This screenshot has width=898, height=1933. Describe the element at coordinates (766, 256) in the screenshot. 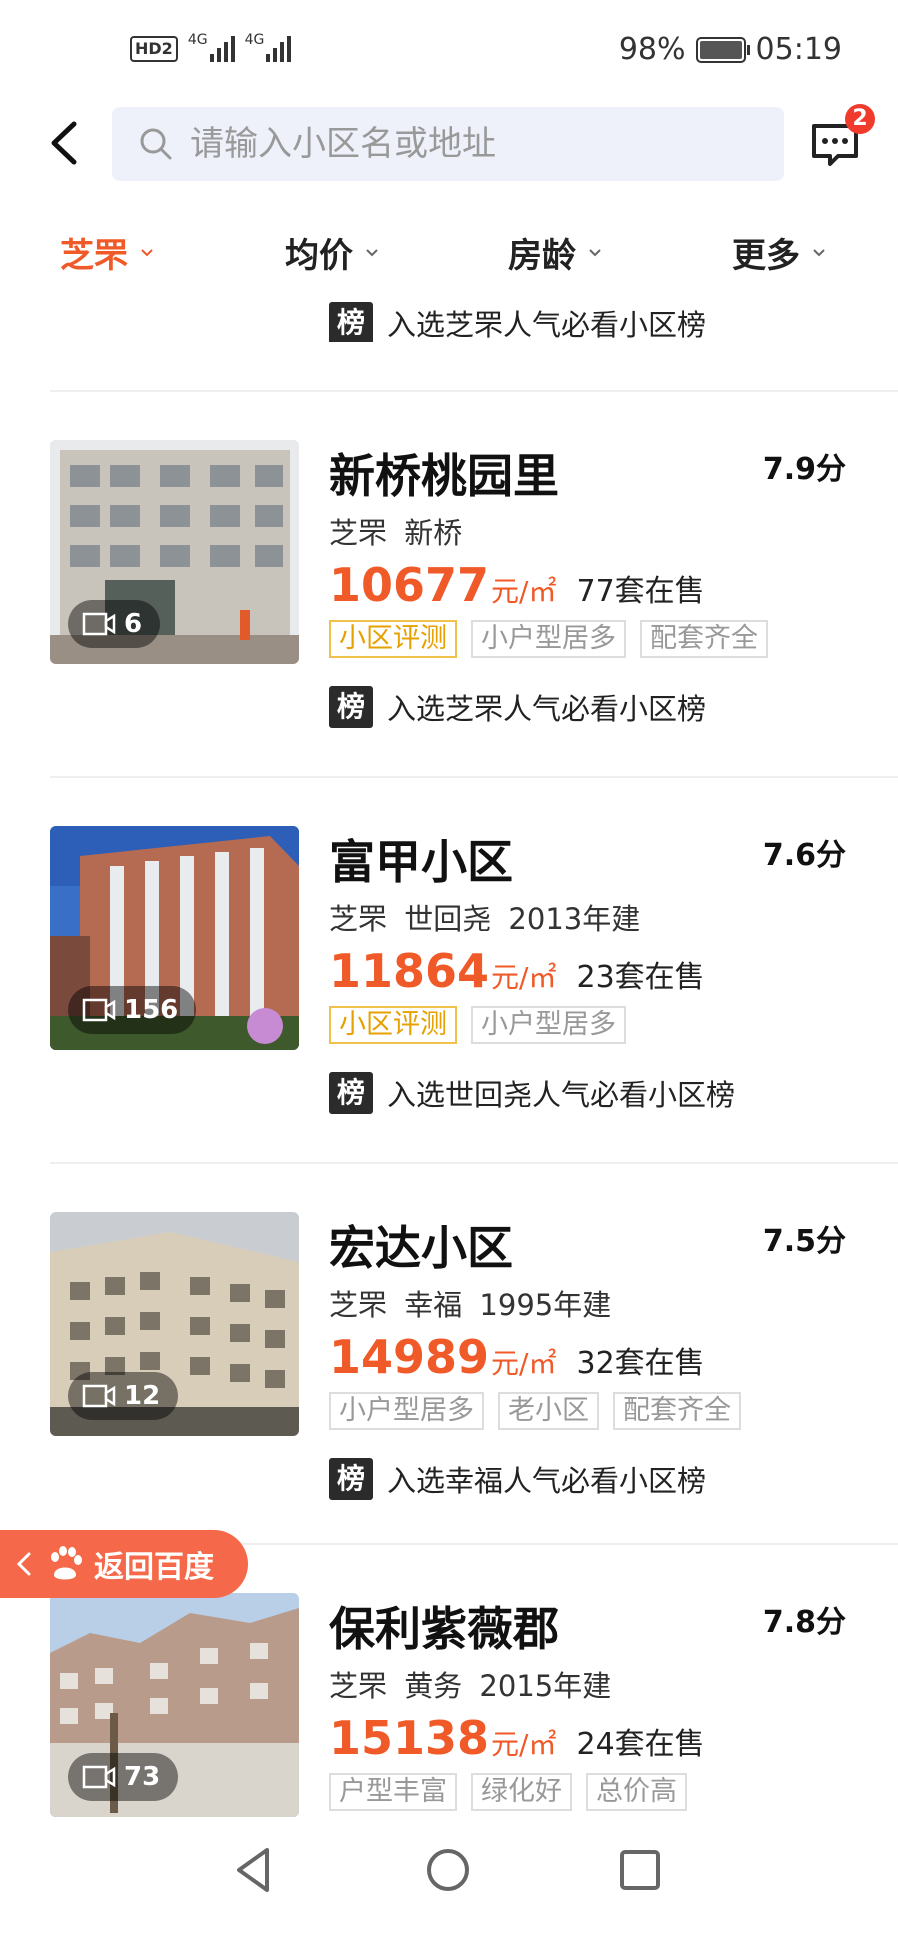

I see `filter-label: 更多` at that location.